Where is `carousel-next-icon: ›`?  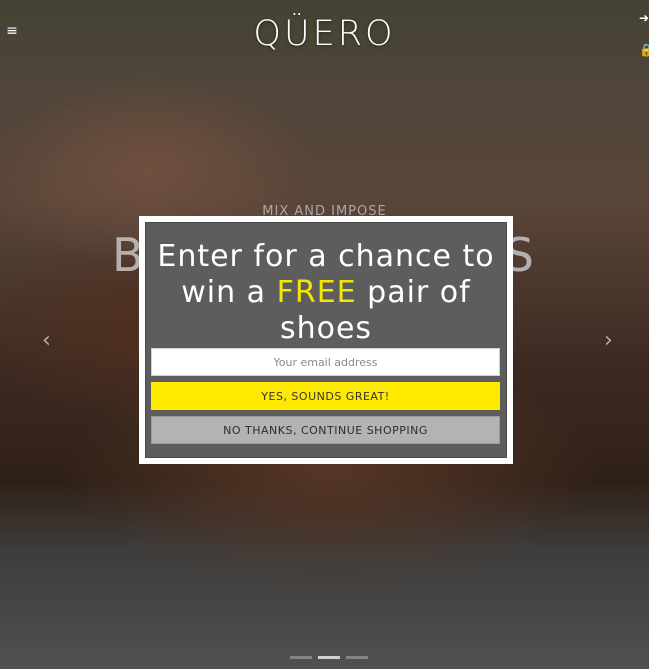 carousel-next-icon: › is located at coordinates (608, 341).